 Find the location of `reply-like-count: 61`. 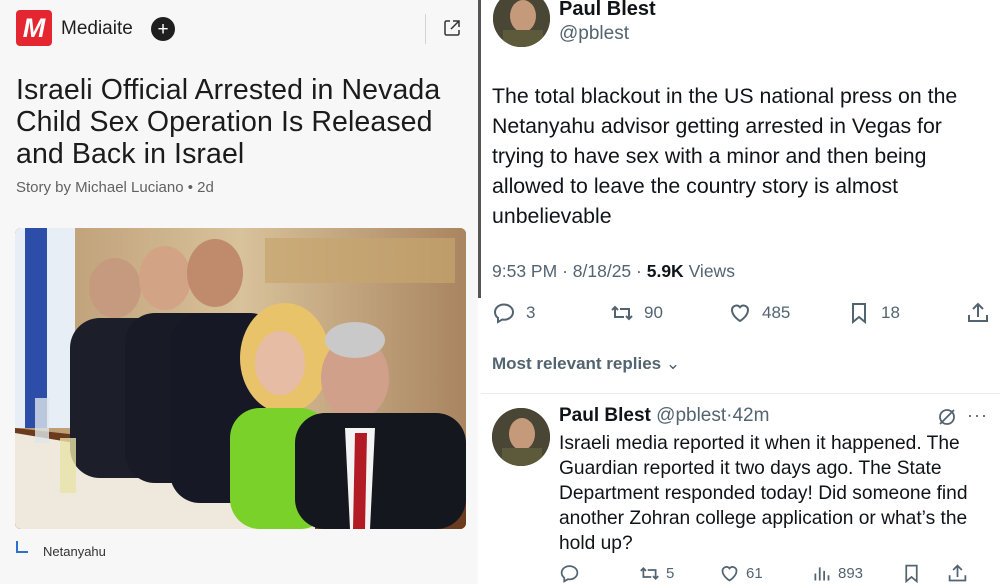

reply-like-count: 61 is located at coordinates (754, 573).